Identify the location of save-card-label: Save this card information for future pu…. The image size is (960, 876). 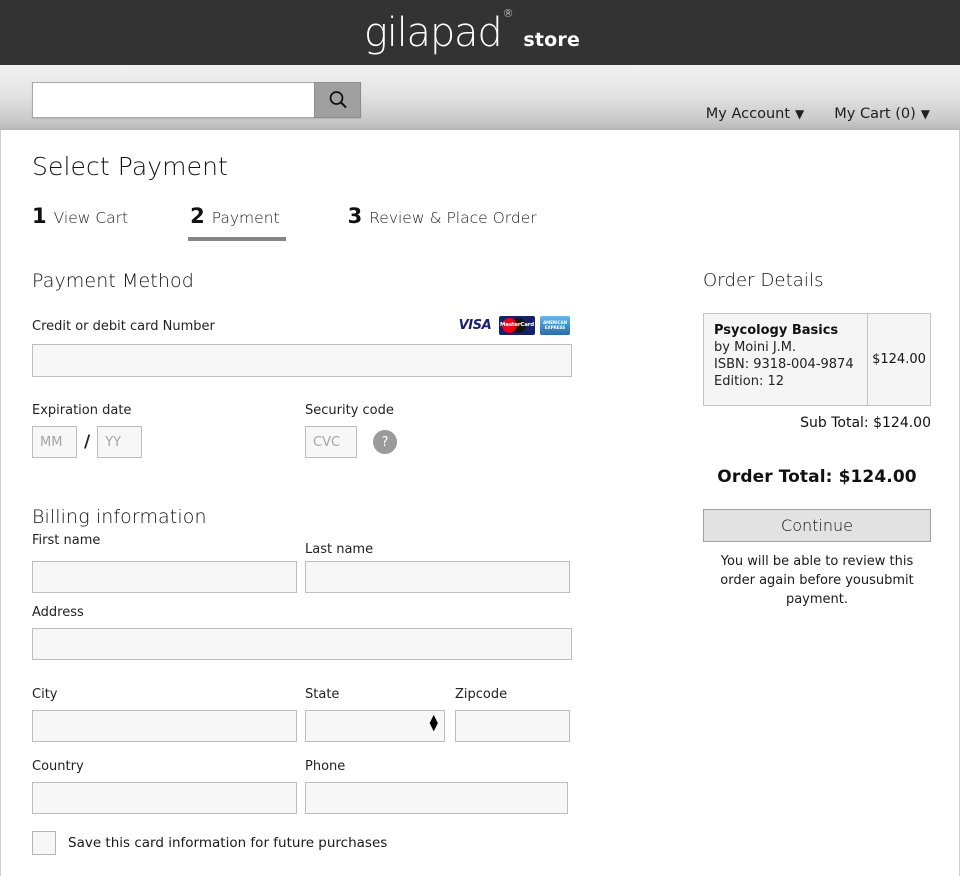
(228, 843).